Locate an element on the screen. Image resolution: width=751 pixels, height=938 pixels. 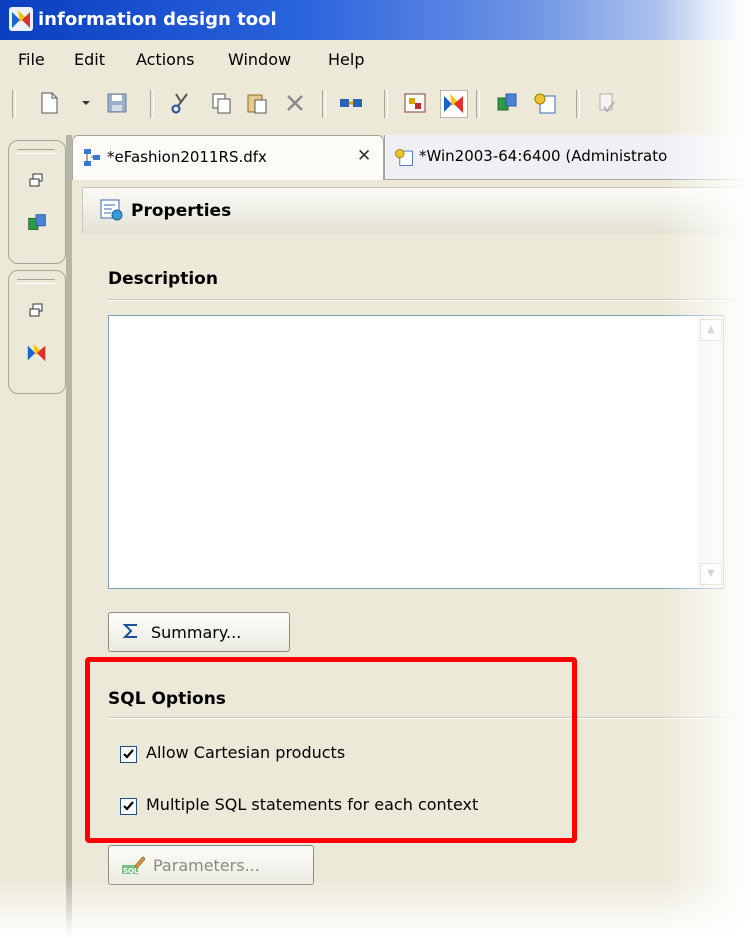
sql-parameters-icon: SQL is located at coordinates (133, 867).